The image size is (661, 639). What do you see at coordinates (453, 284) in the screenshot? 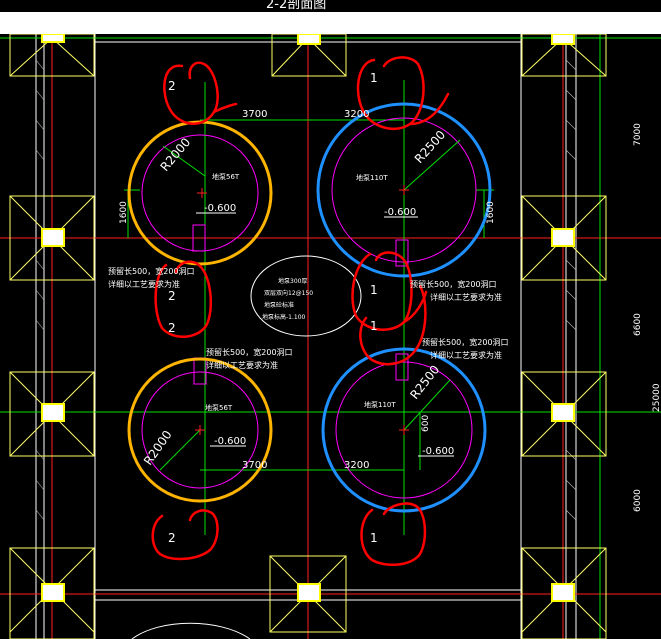
I see `note-right-upper-1: 预留长500，宽200洞口` at bounding box center [453, 284].